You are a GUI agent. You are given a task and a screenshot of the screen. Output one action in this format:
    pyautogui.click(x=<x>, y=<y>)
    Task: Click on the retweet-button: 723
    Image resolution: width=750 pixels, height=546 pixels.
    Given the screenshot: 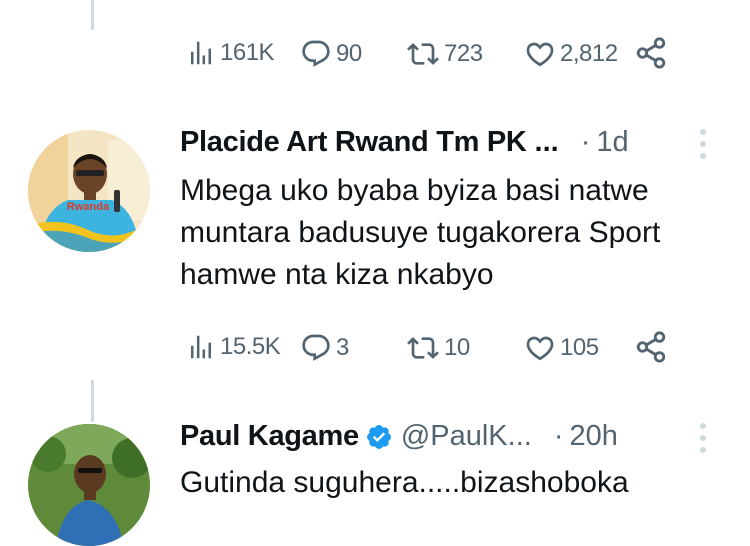 What is the action you would take?
    pyautogui.click(x=444, y=54)
    